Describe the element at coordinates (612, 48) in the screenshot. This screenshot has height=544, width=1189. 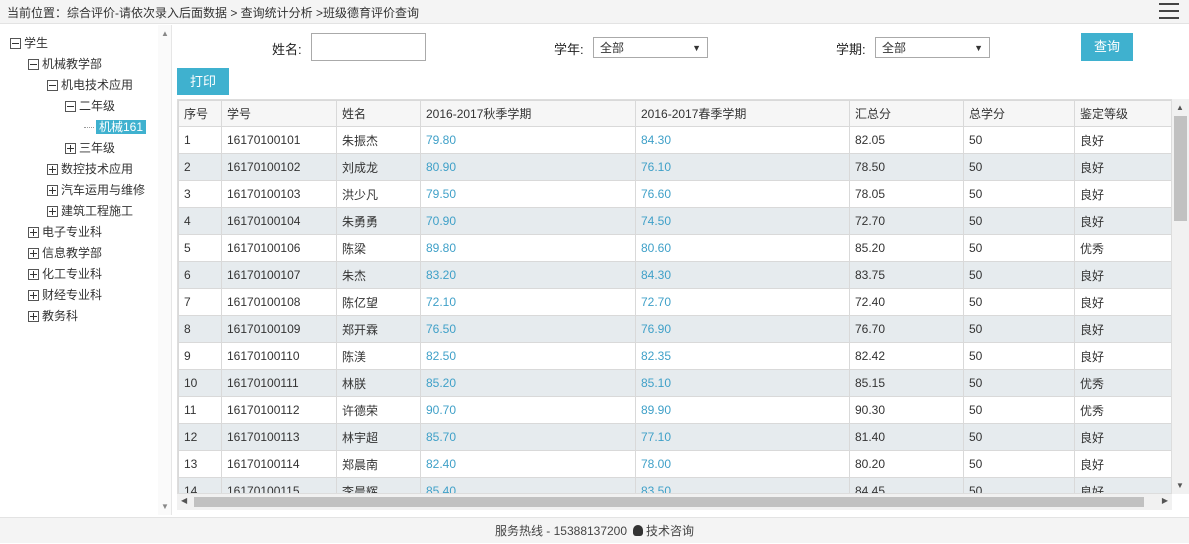
I see `year-select-value: 全部` at that location.